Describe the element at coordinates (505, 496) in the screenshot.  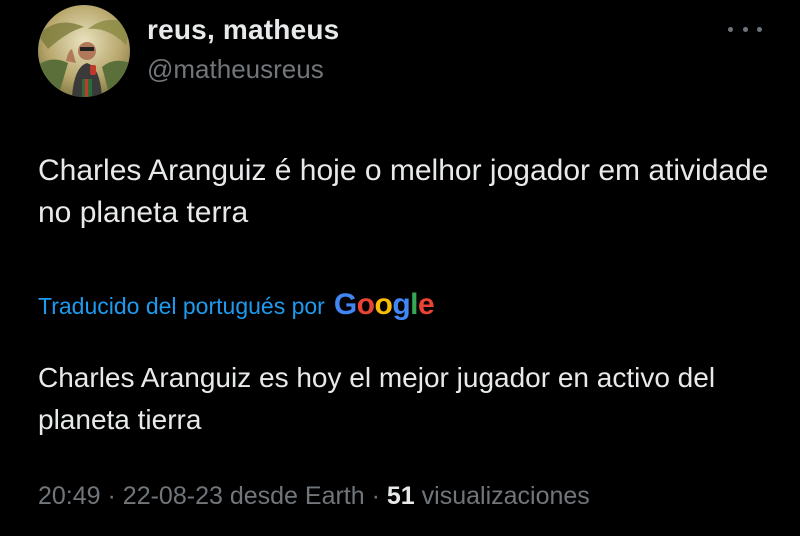
I see `views-label: visualizaciones` at that location.